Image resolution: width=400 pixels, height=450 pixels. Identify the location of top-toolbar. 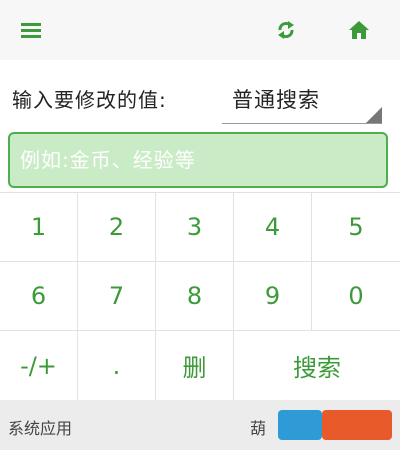
(200, 30).